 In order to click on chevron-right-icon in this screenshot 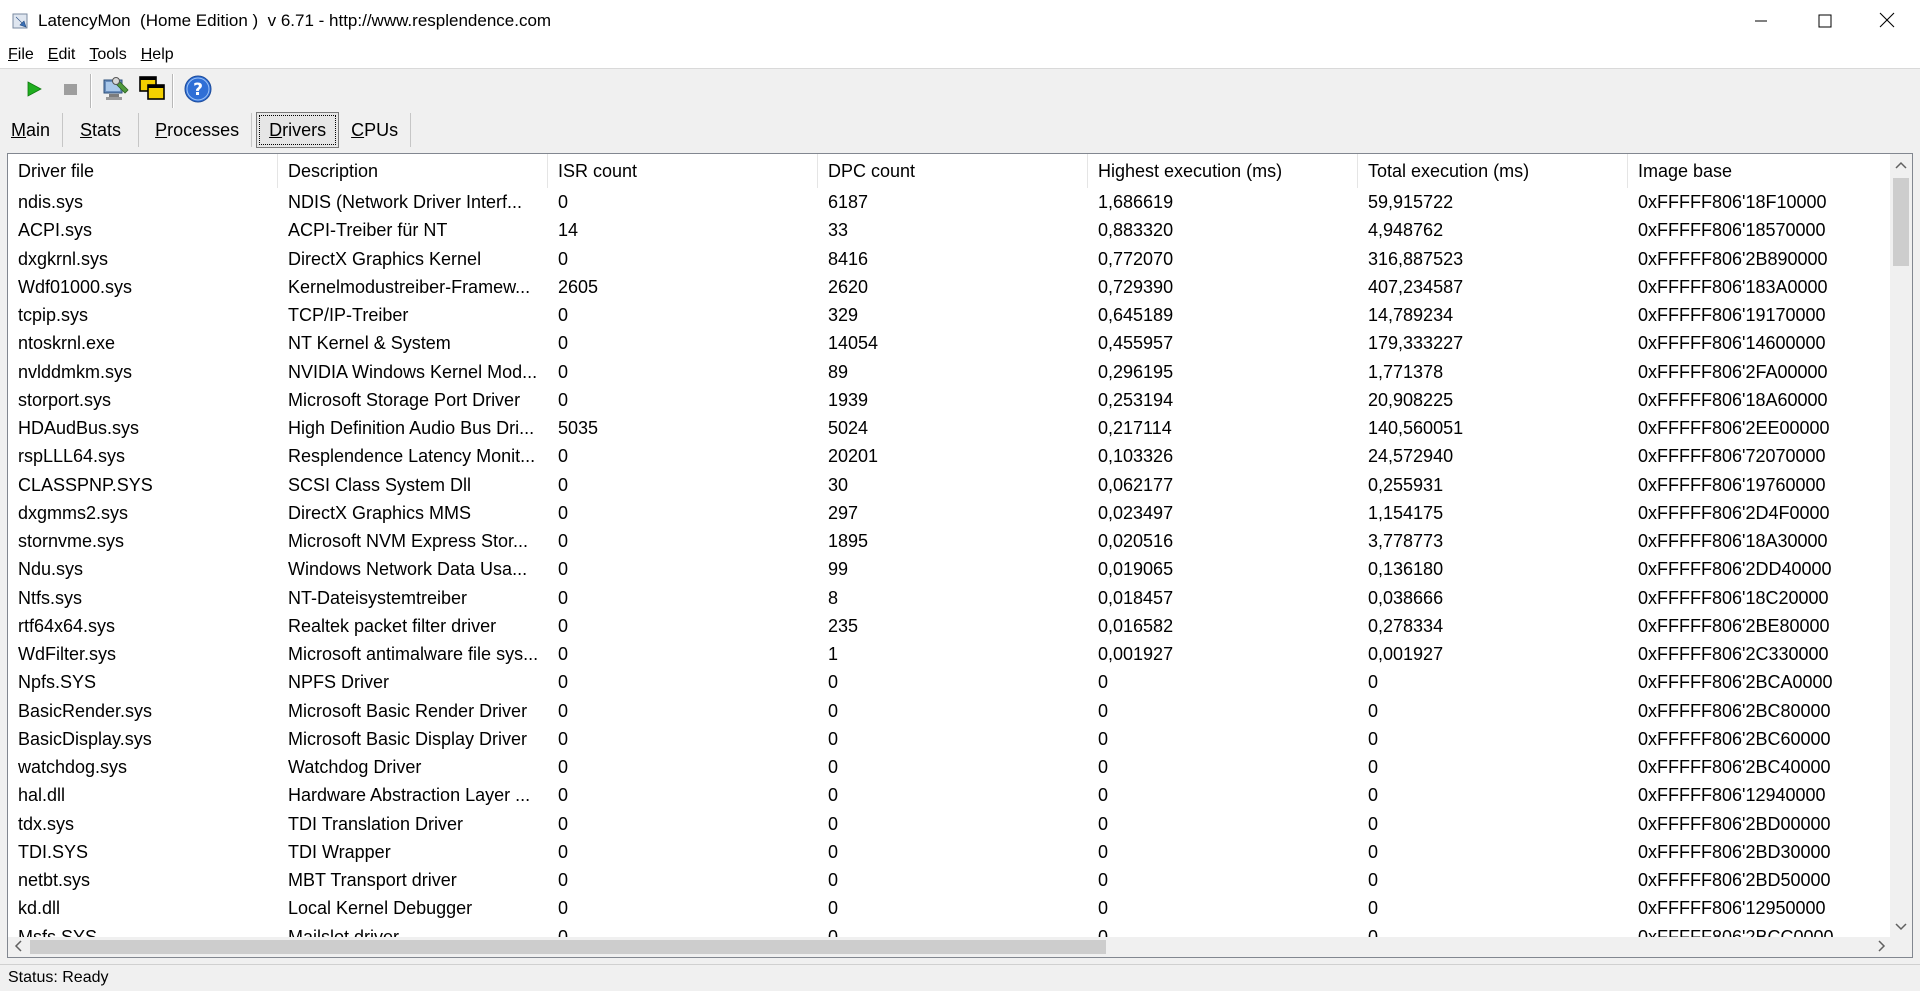, I will do `click(1882, 947)`.